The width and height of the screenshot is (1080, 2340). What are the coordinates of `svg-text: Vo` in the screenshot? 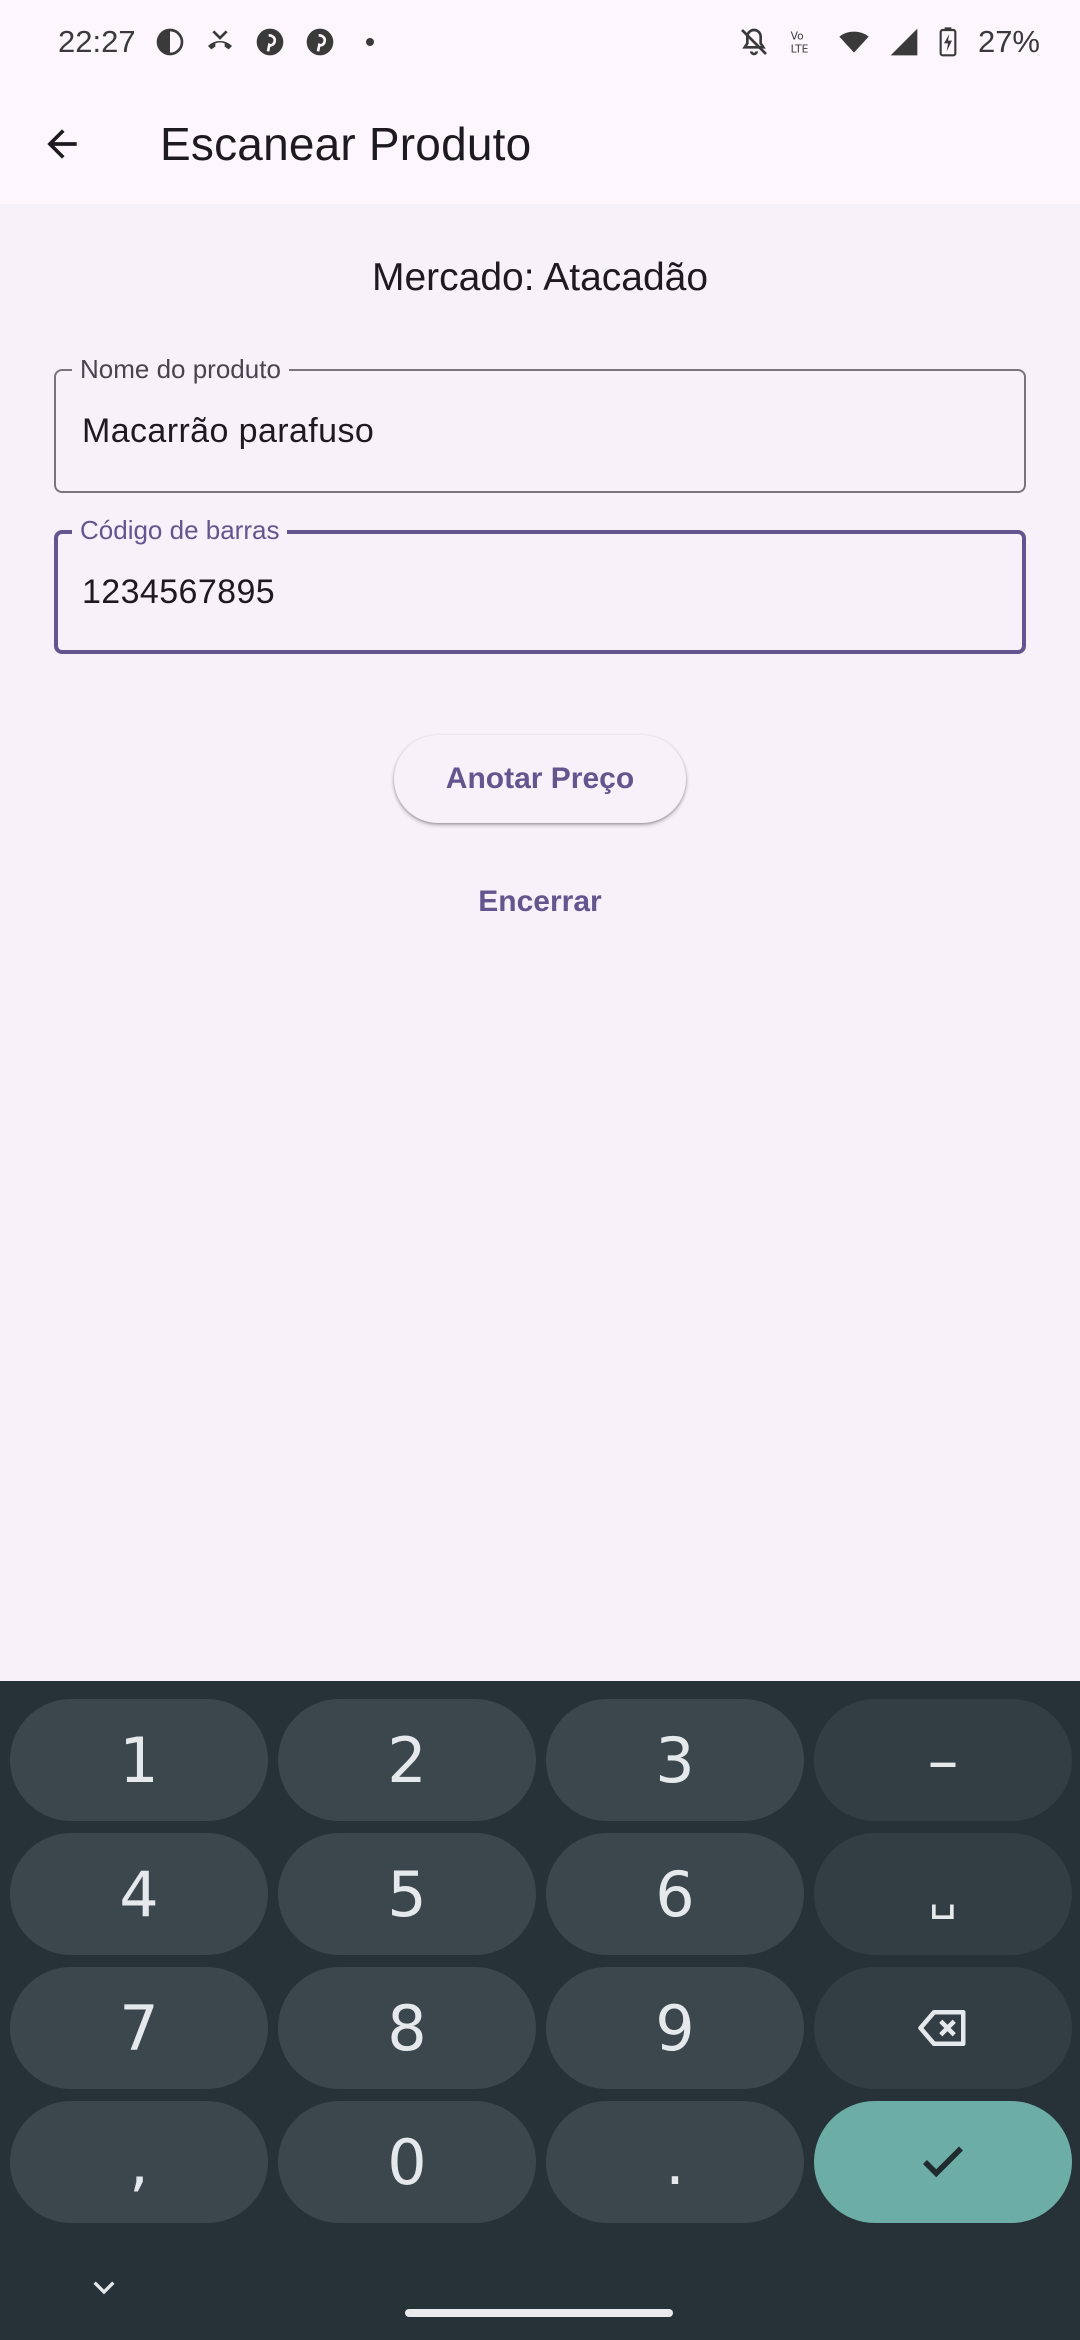 It's located at (797, 35).